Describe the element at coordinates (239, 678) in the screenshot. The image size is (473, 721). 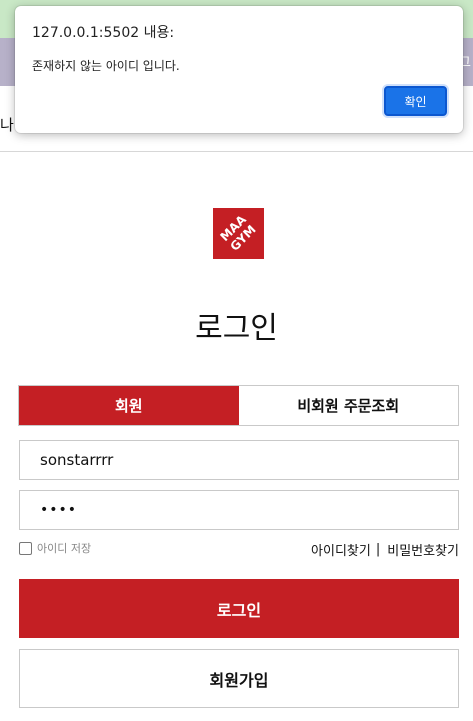
I see `signup-button: 회원가입` at that location.